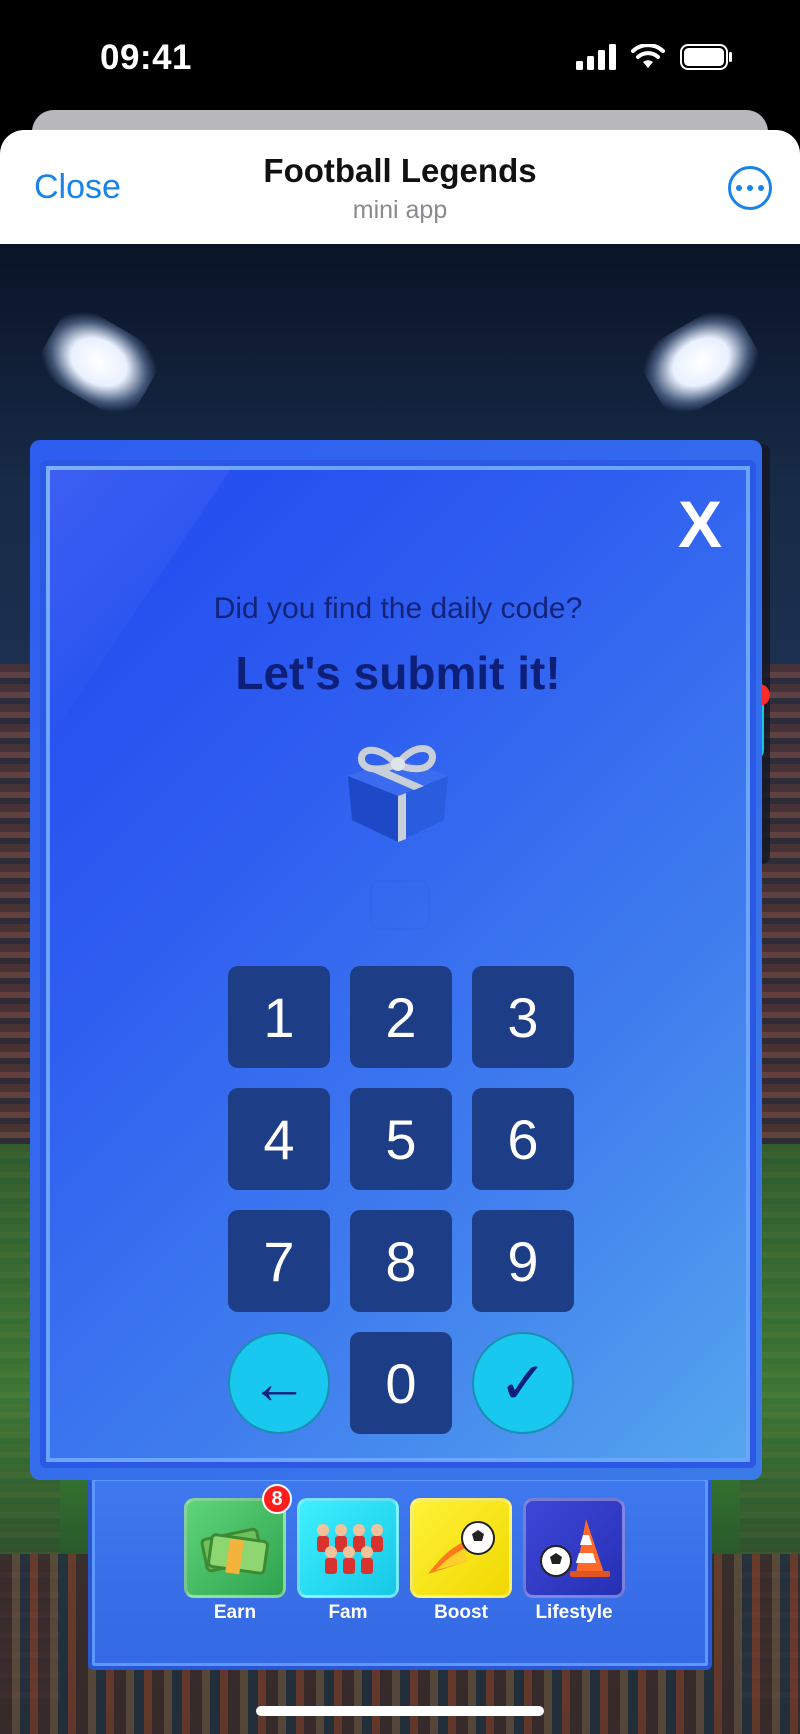  I want to click on app-subtitle: mini app, so click(400, 210).